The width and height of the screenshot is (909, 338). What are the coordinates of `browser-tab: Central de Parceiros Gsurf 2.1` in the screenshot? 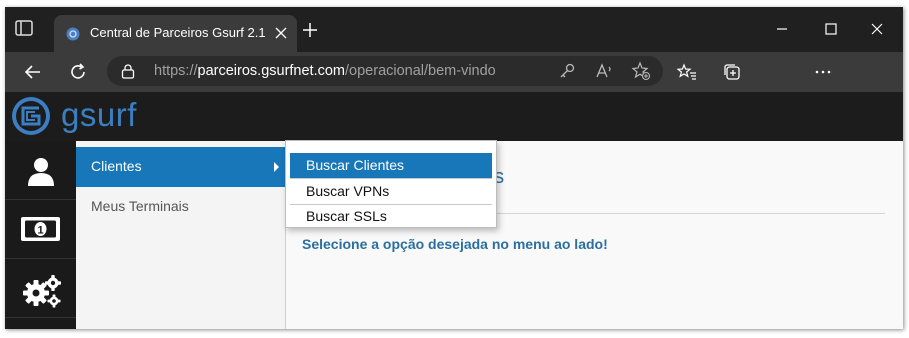 It's located at (175, 33).